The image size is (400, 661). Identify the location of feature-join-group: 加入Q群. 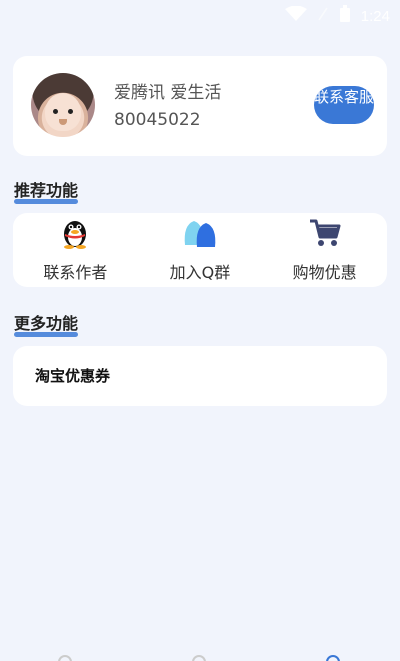
(200, 250).